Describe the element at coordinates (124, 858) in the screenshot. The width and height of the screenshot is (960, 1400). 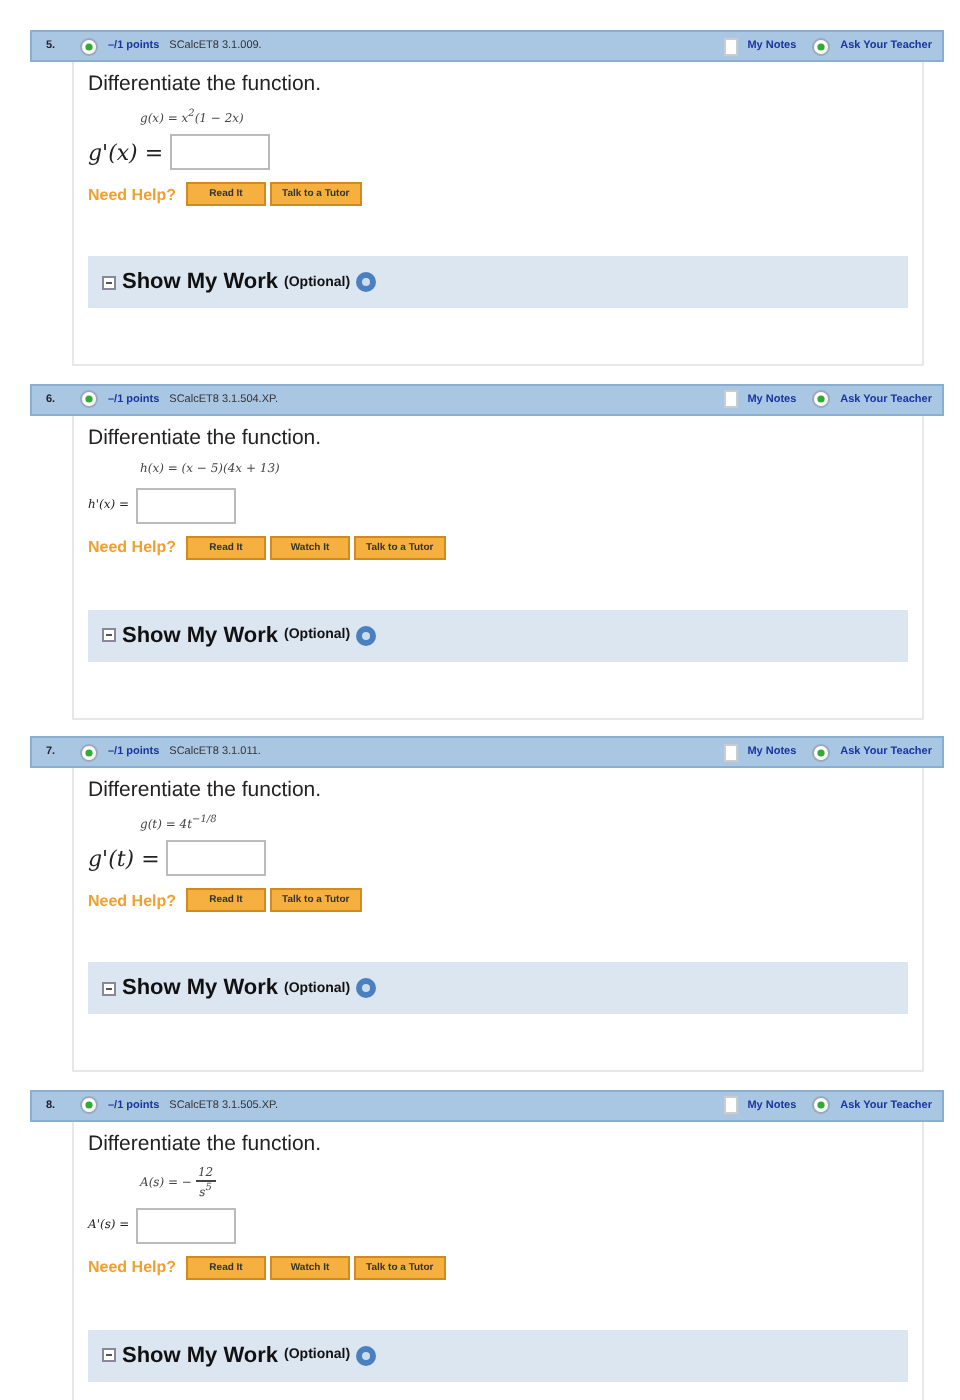
I see `answer-label: g'(t) =` at that location.